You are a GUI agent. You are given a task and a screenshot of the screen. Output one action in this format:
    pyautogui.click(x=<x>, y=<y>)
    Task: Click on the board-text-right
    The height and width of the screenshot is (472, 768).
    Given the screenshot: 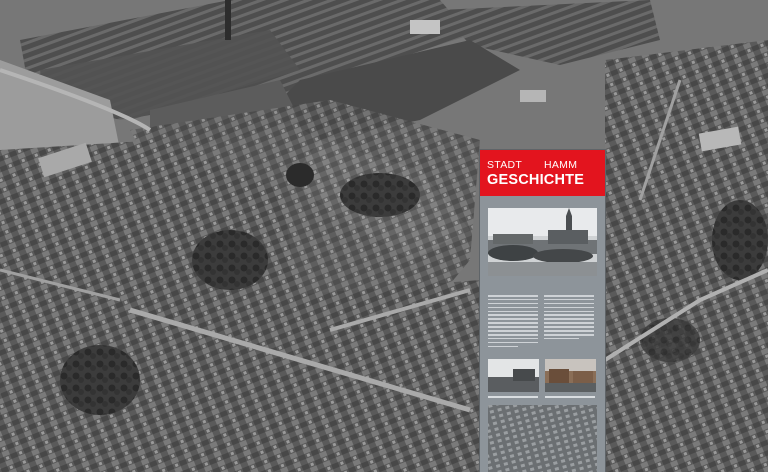 What is the action you would take?
    pyautogui.click(x=569, y=318)
    